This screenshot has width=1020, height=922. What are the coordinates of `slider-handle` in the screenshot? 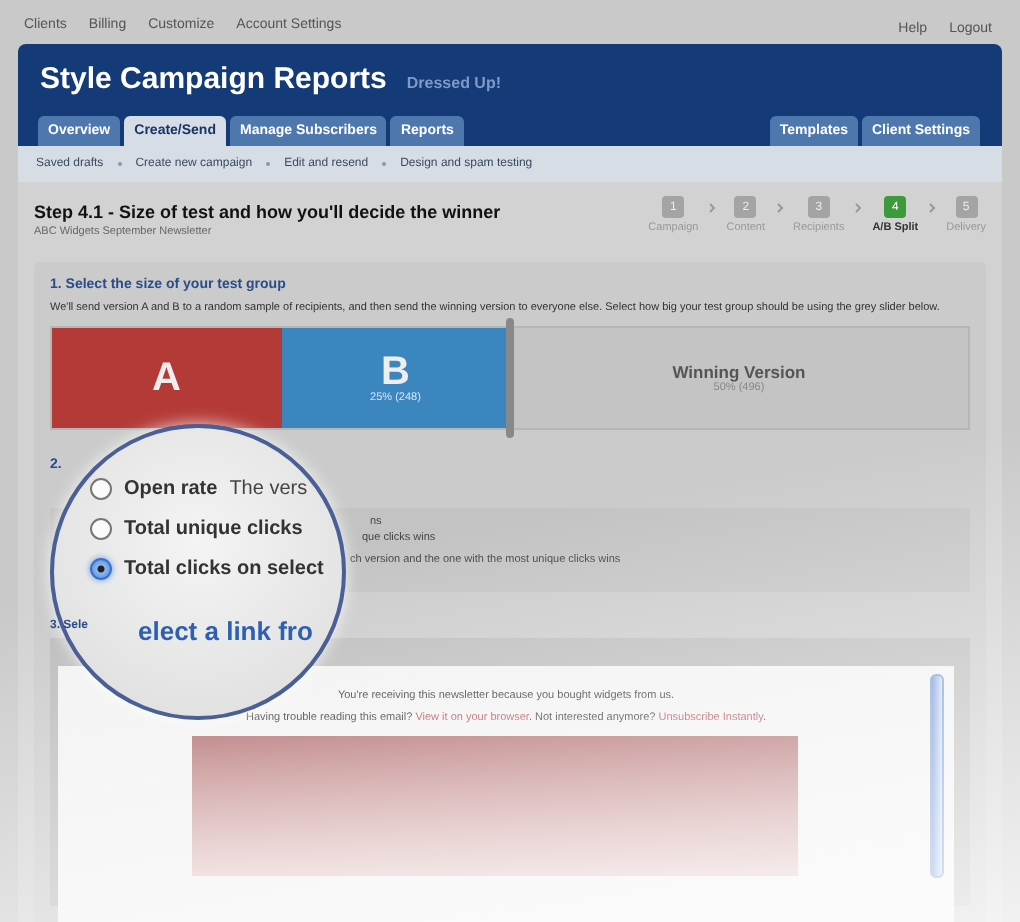 It's located at (510, 378).